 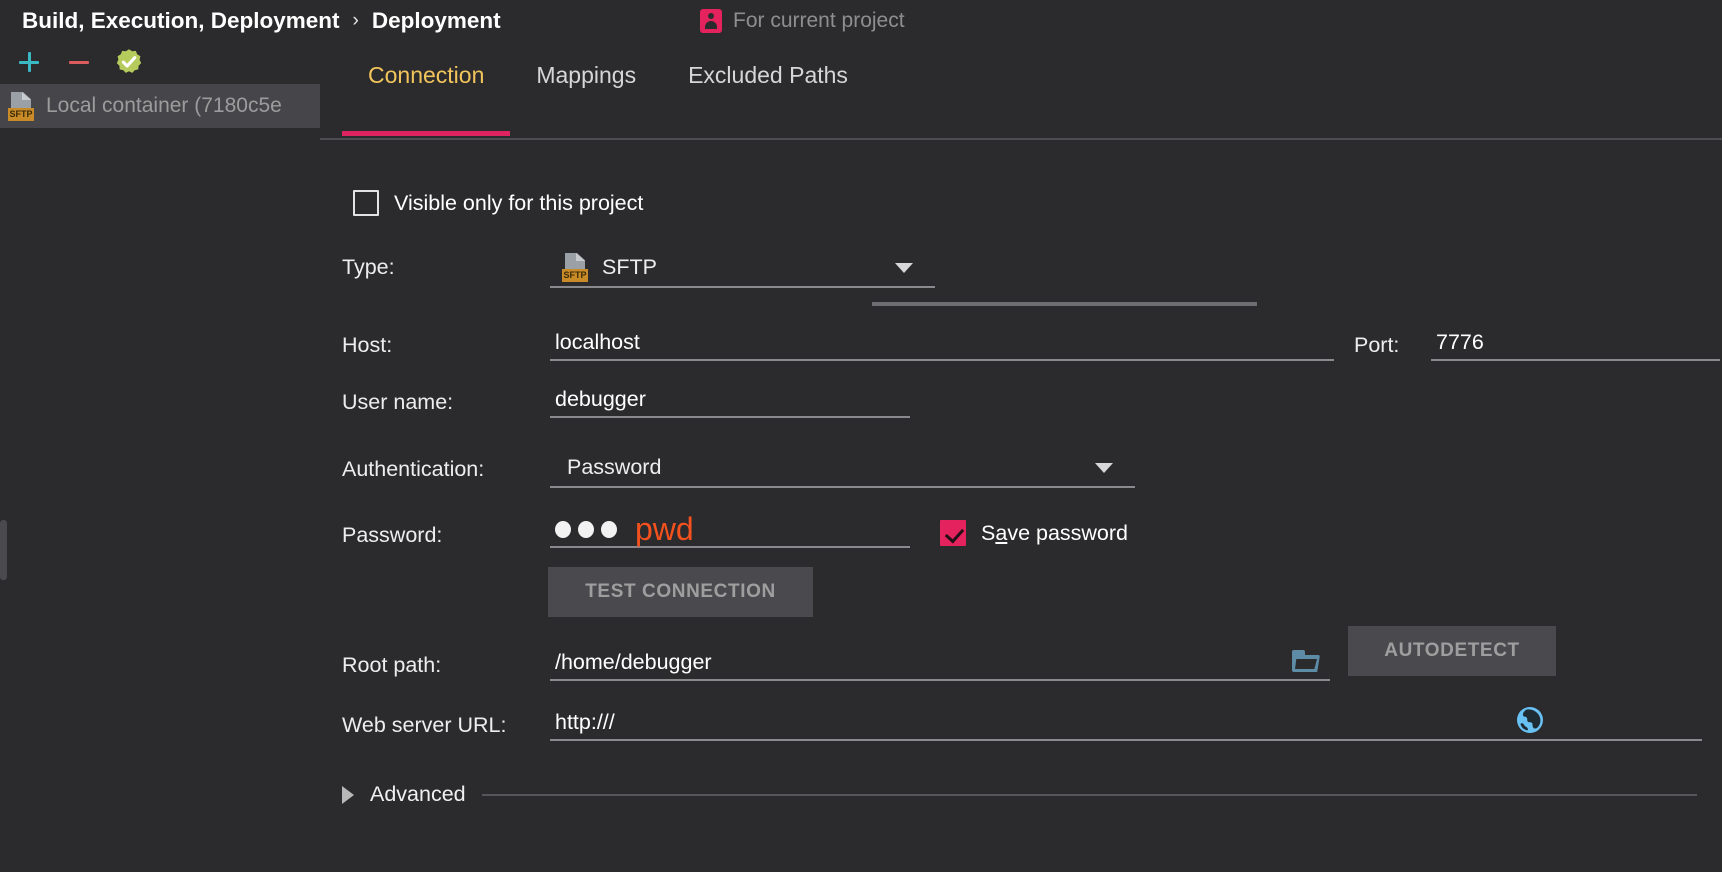 I want to click on verify-button, so click(x=129, y=62).